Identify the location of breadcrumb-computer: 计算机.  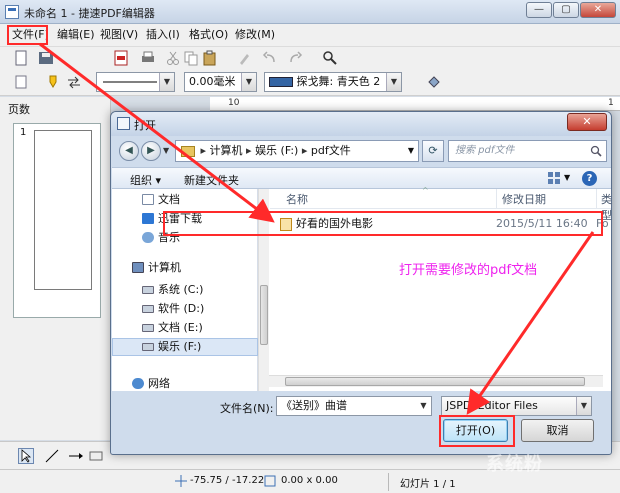
(226, 150).